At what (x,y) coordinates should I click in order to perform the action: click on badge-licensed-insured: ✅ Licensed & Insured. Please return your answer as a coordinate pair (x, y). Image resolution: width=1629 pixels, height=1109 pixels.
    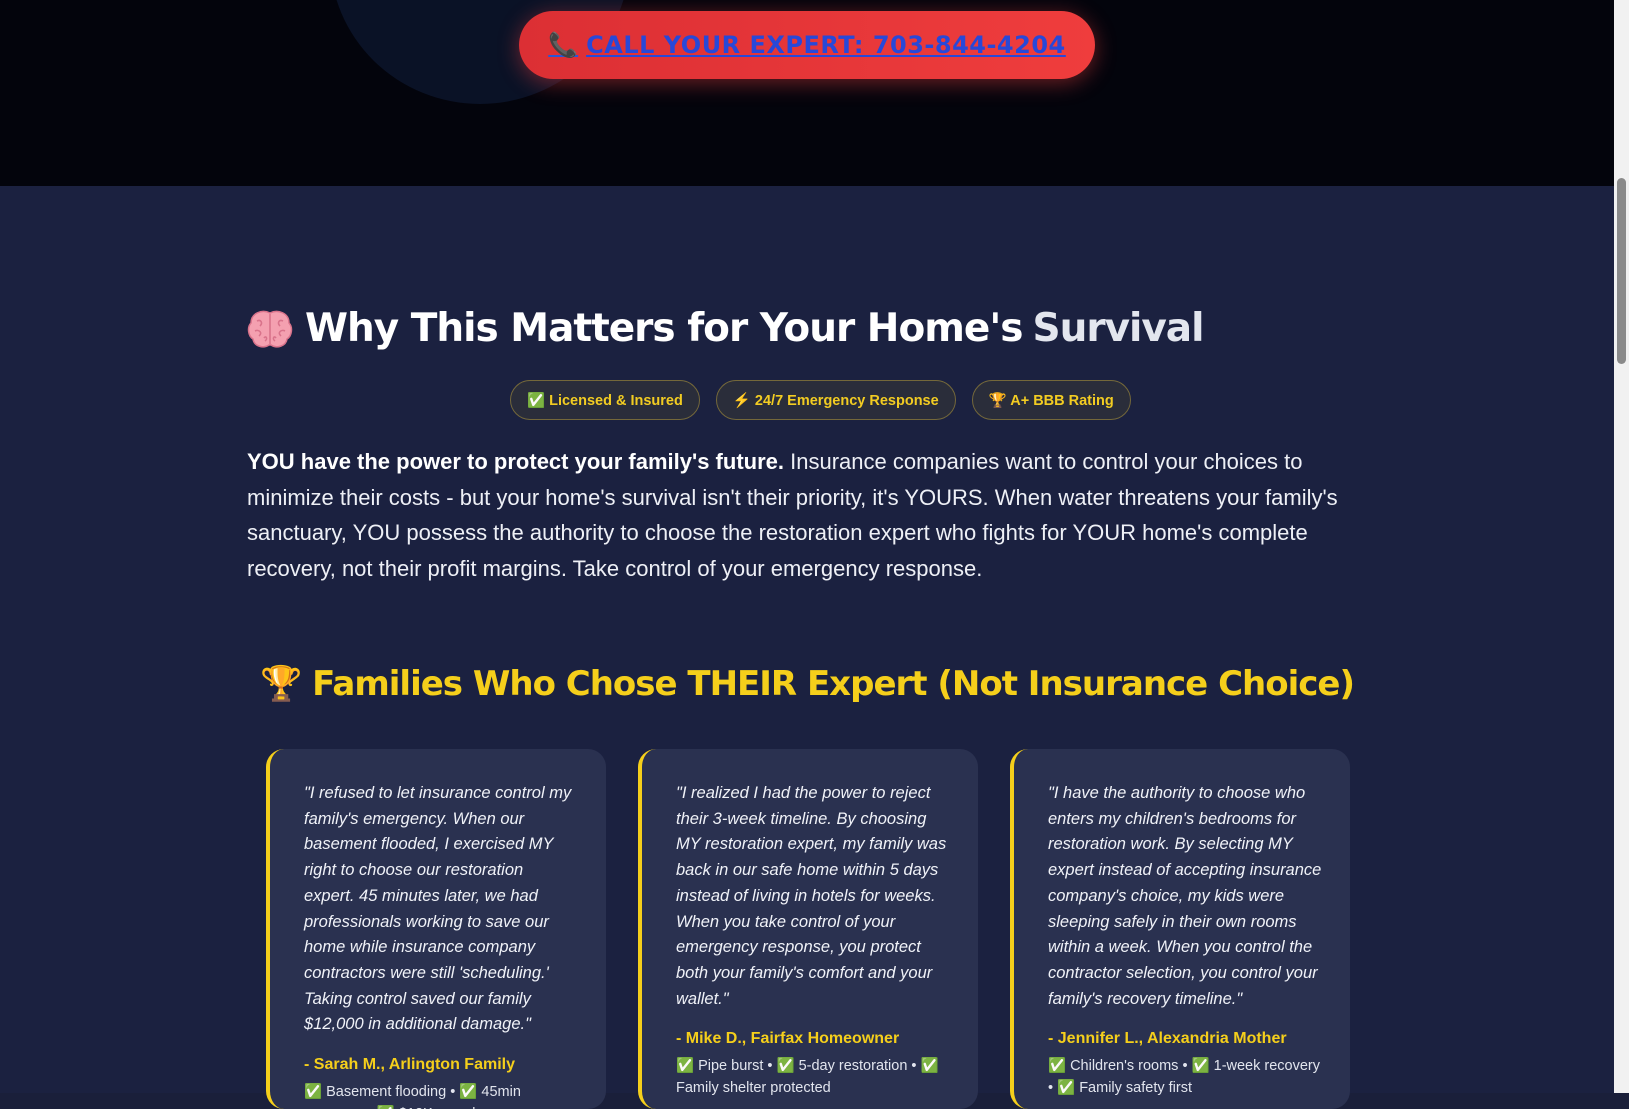
    Looking at the image, I should click on (605, 400).